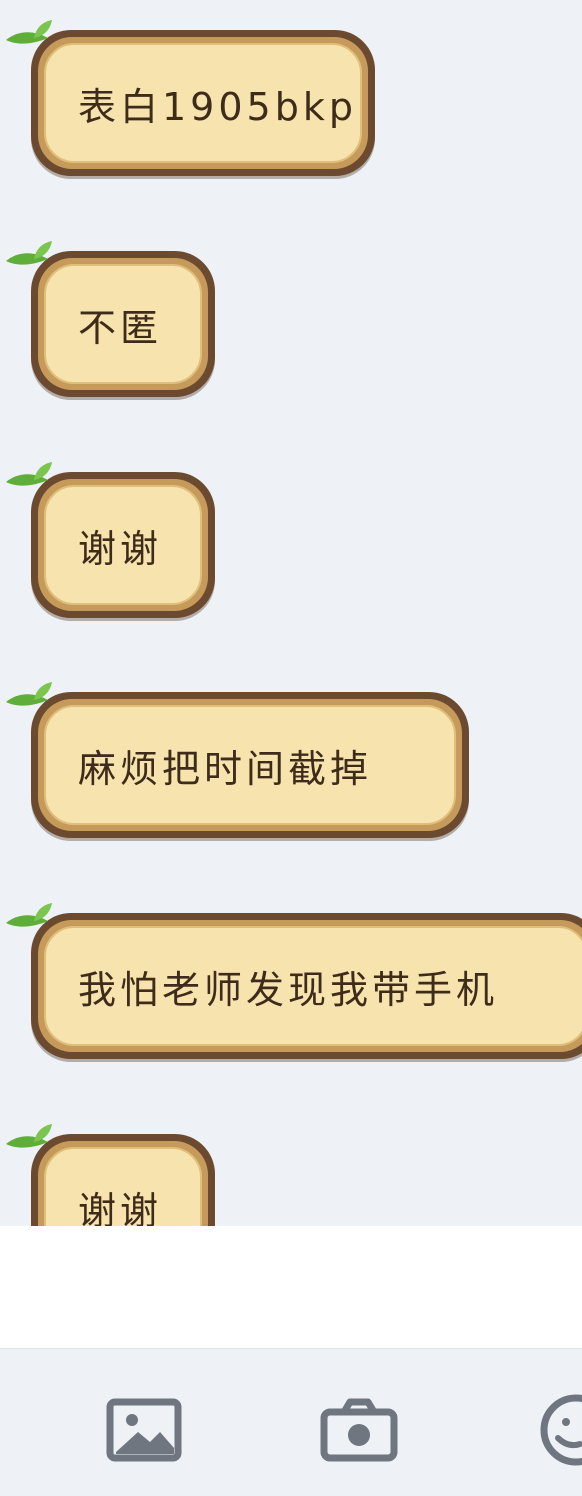 The height and width of the screenshot is (1496, 582). I want to click on bubble-body: 麻烦把时间截掉, so click(250, 765).